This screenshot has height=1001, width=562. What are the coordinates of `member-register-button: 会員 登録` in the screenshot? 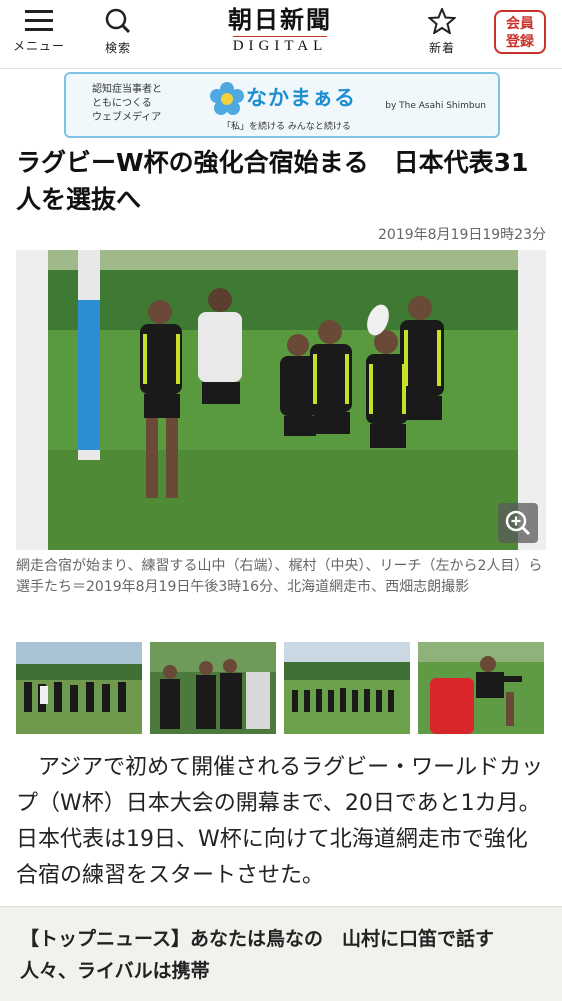 It's located at (520, 32).